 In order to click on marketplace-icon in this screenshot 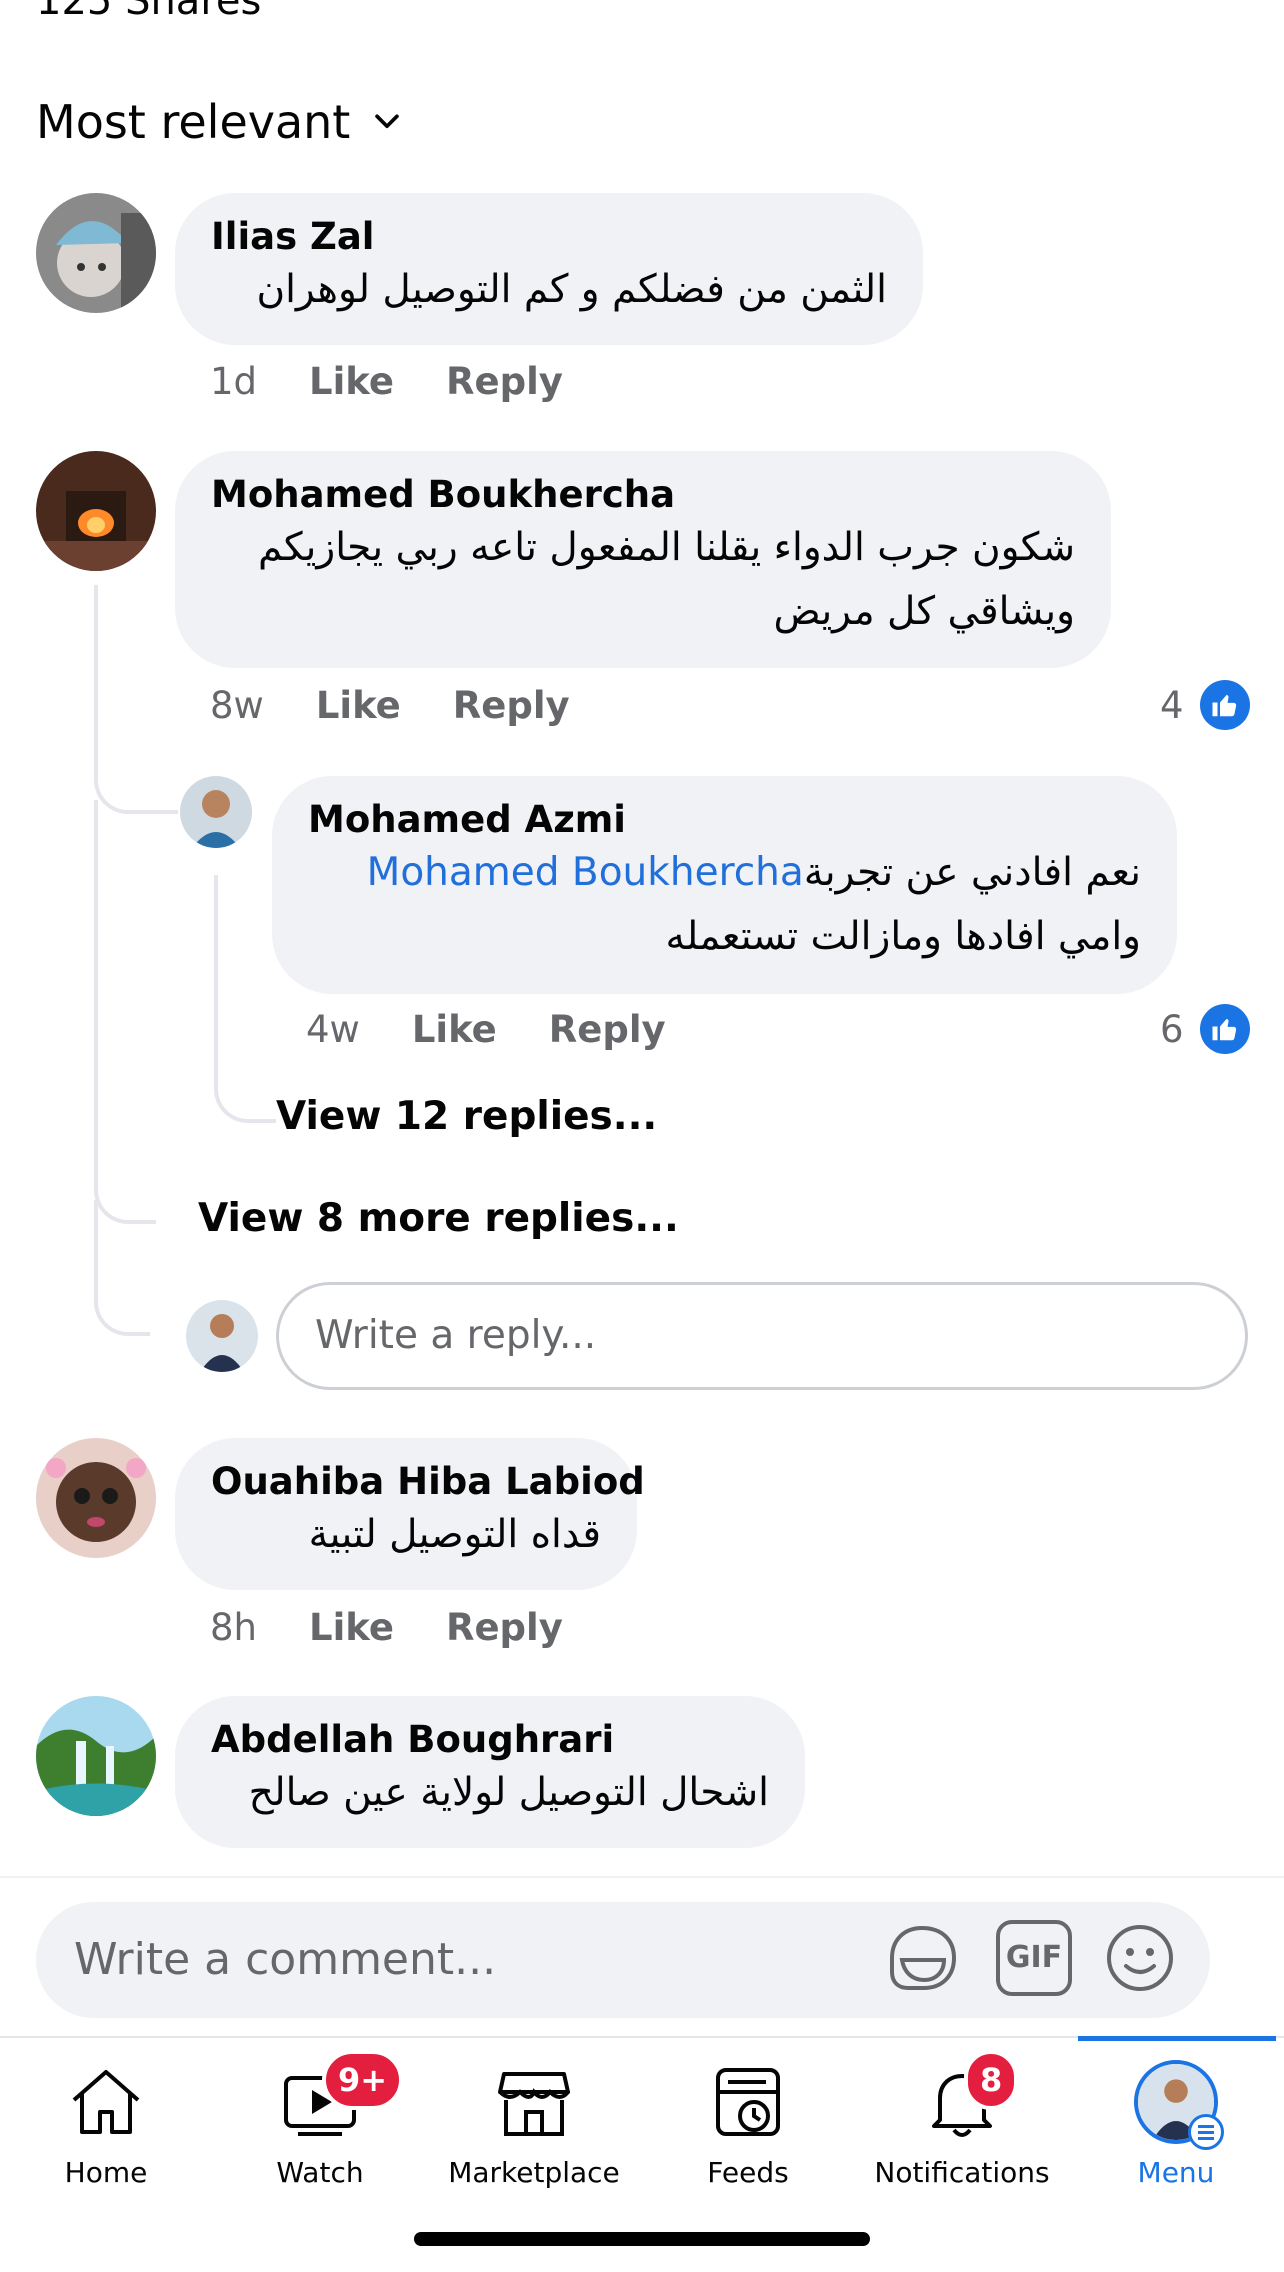, I will do `click(534, 2104)`.